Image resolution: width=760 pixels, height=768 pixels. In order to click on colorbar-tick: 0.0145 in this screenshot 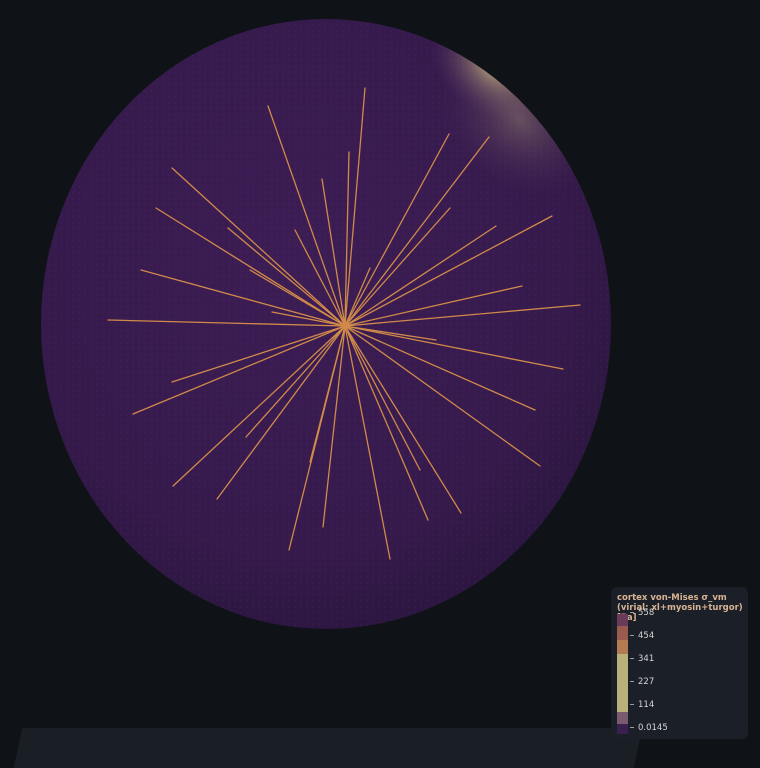, I will do `click(649, 728)`.